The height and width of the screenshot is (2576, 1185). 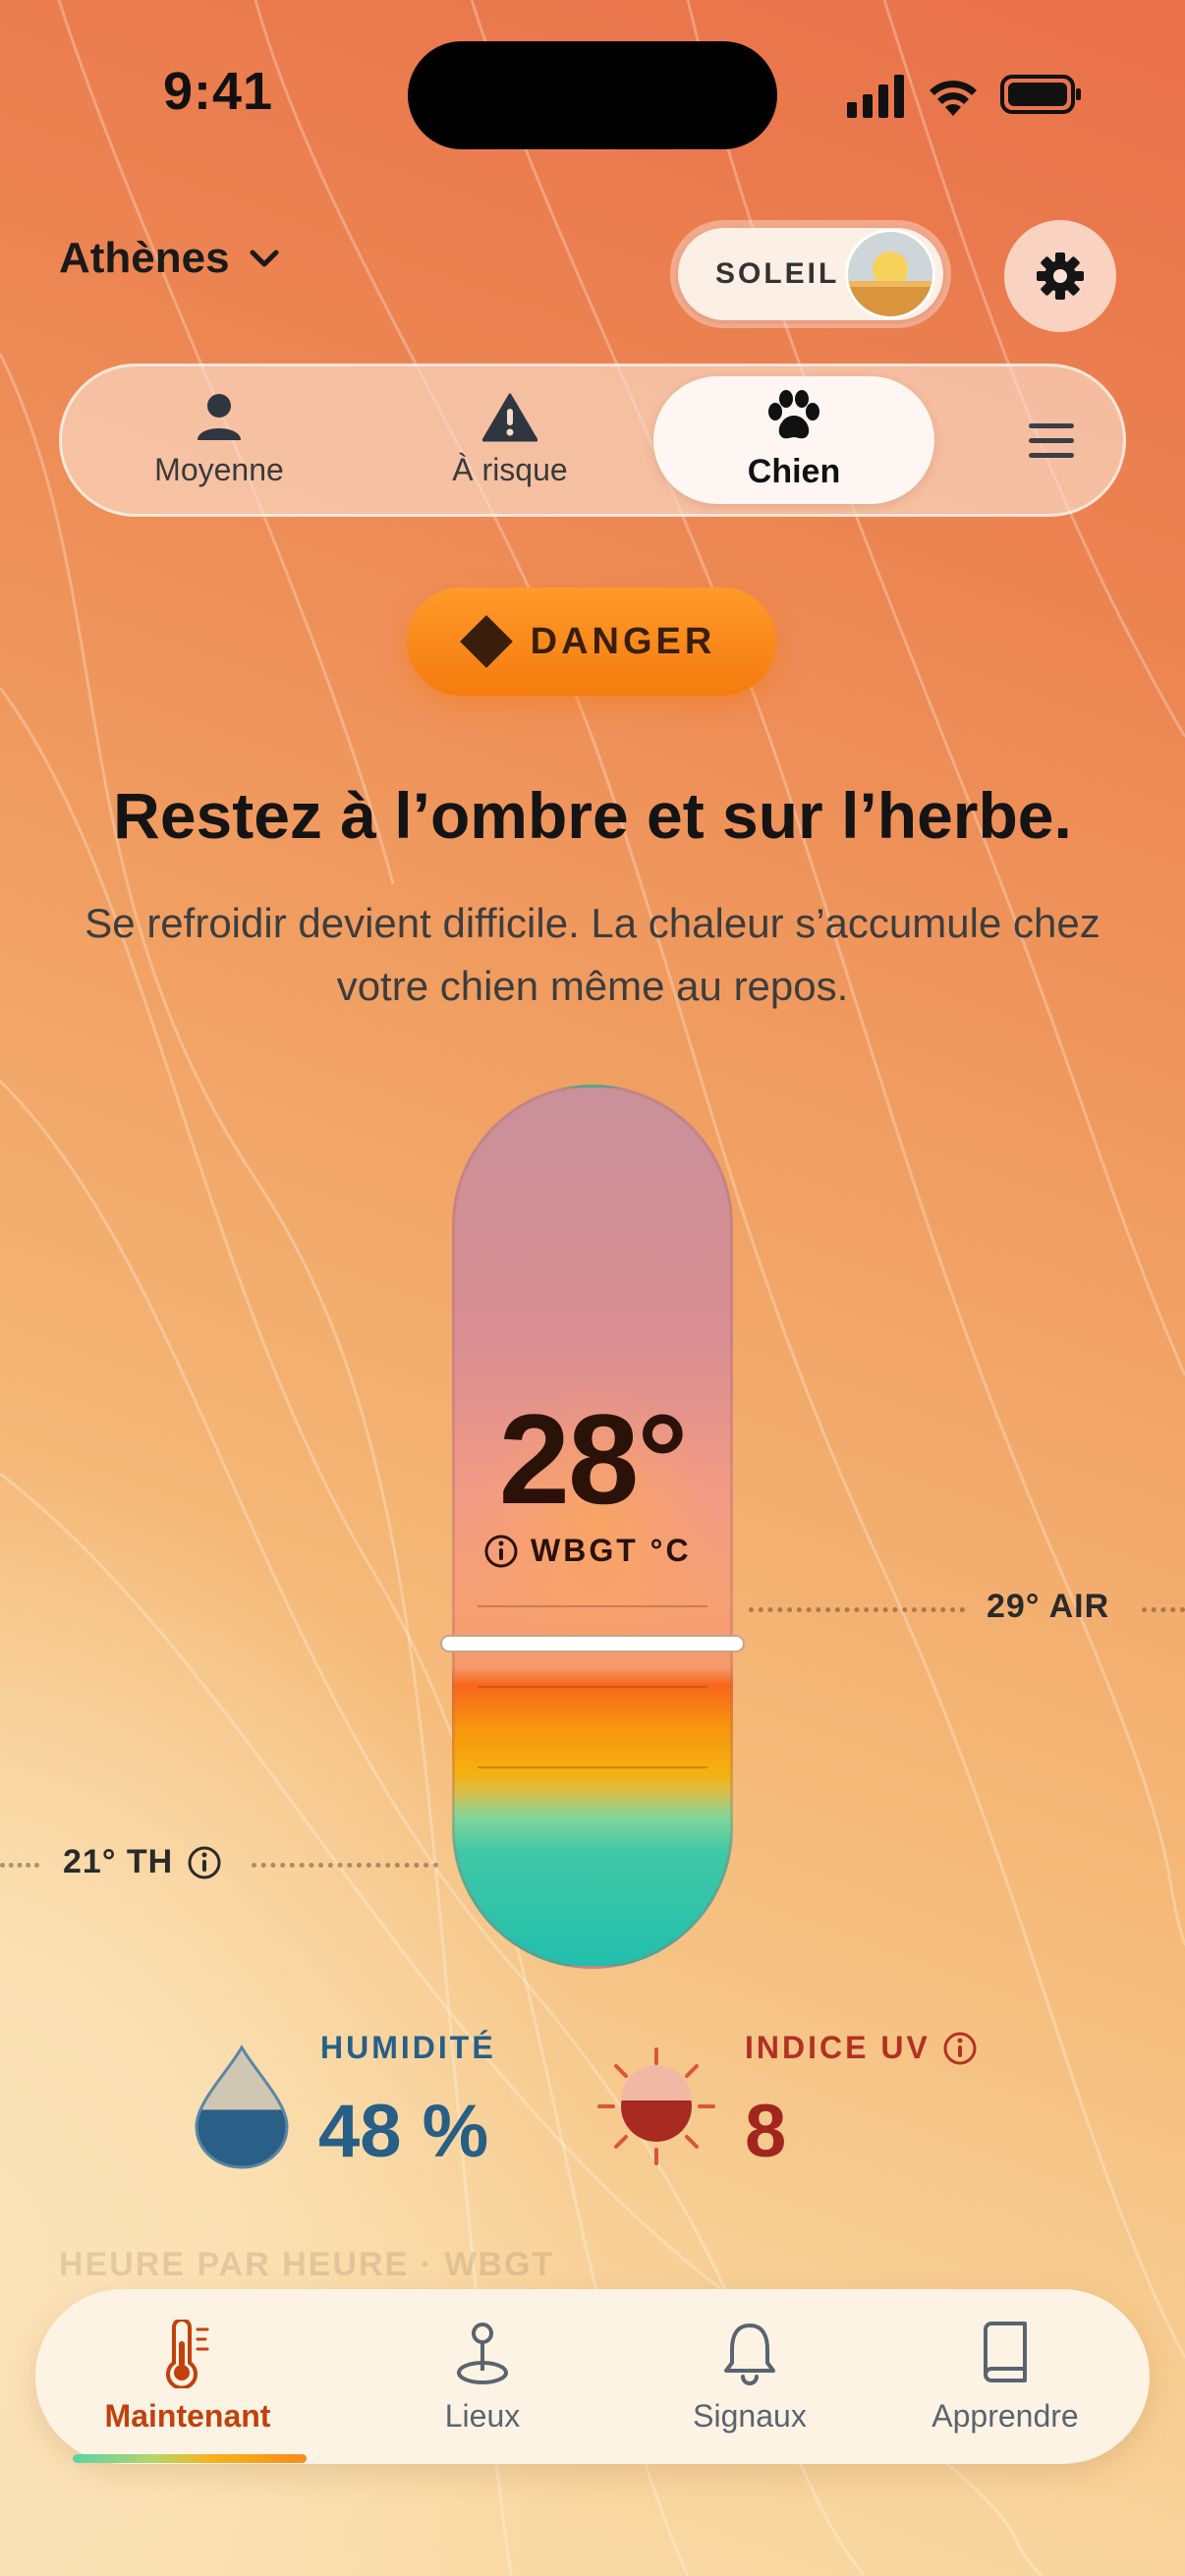 What do you see at coordinates (1164, 1609) in the screenshot?
I see `air-leader-line-end` at bounding box center [1164, 1609].